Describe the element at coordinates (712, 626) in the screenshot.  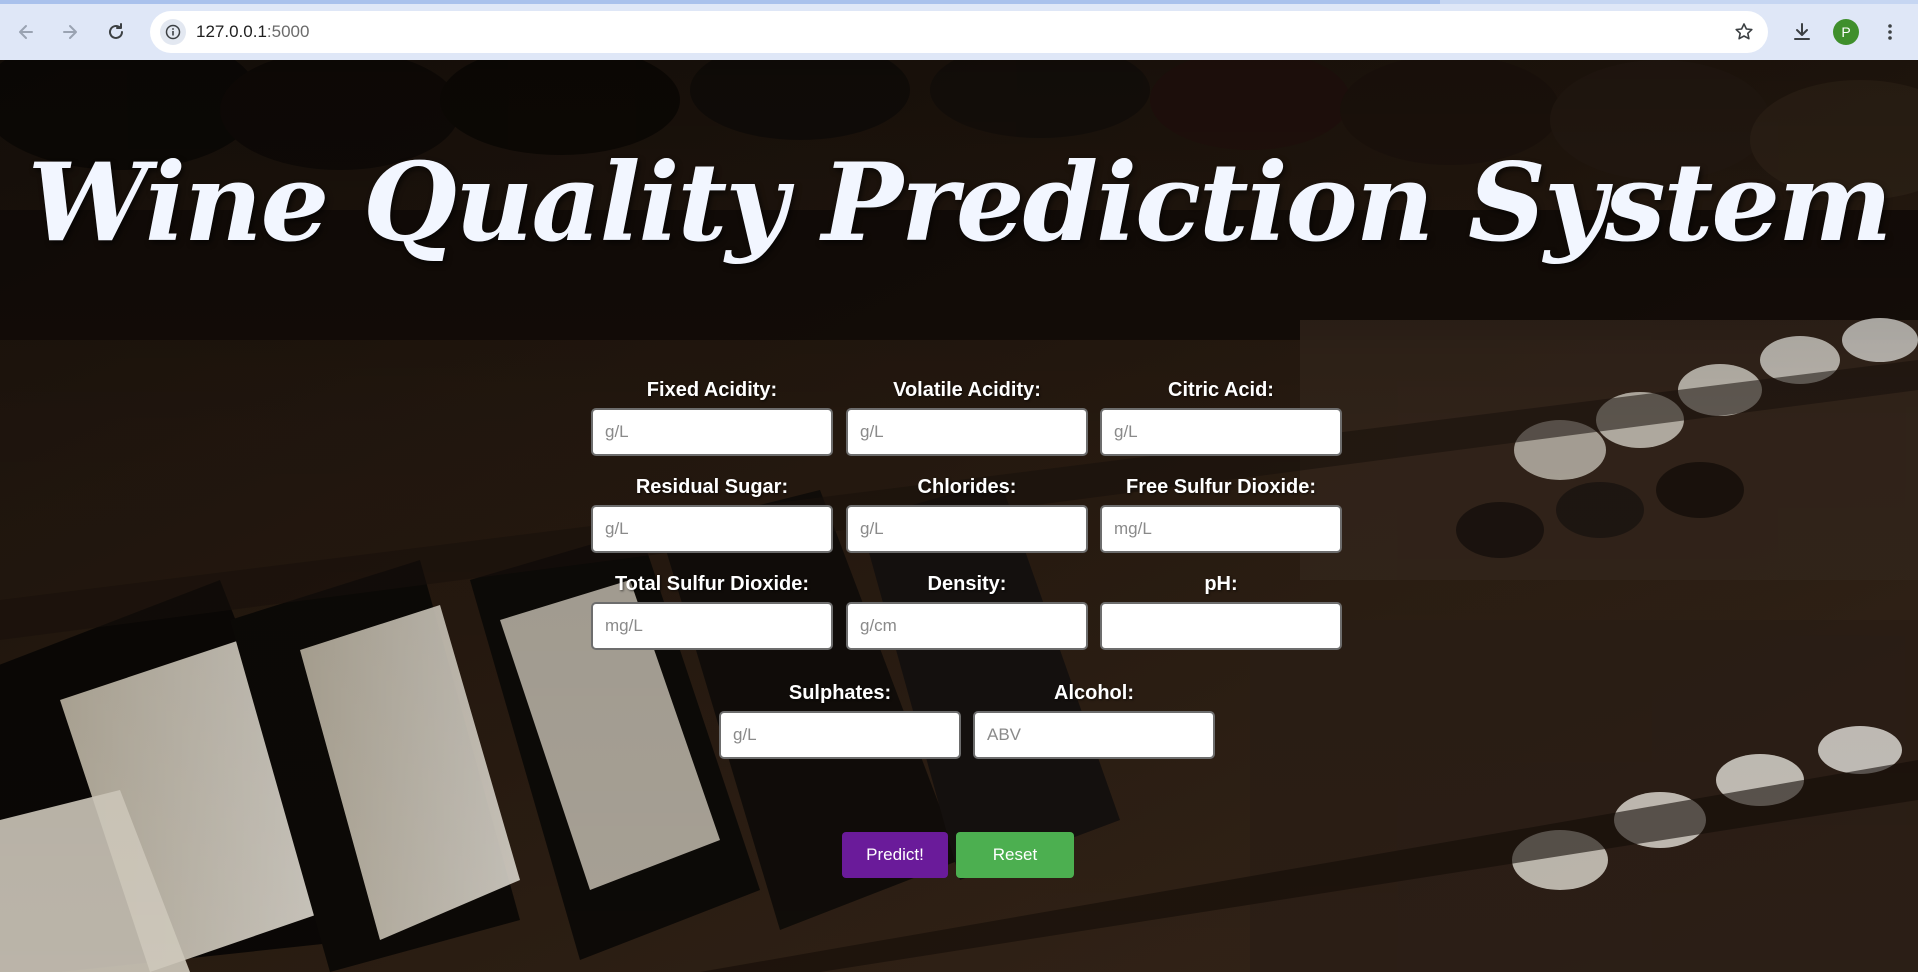
I see `total-sulfur-dioxide-input` at that location.